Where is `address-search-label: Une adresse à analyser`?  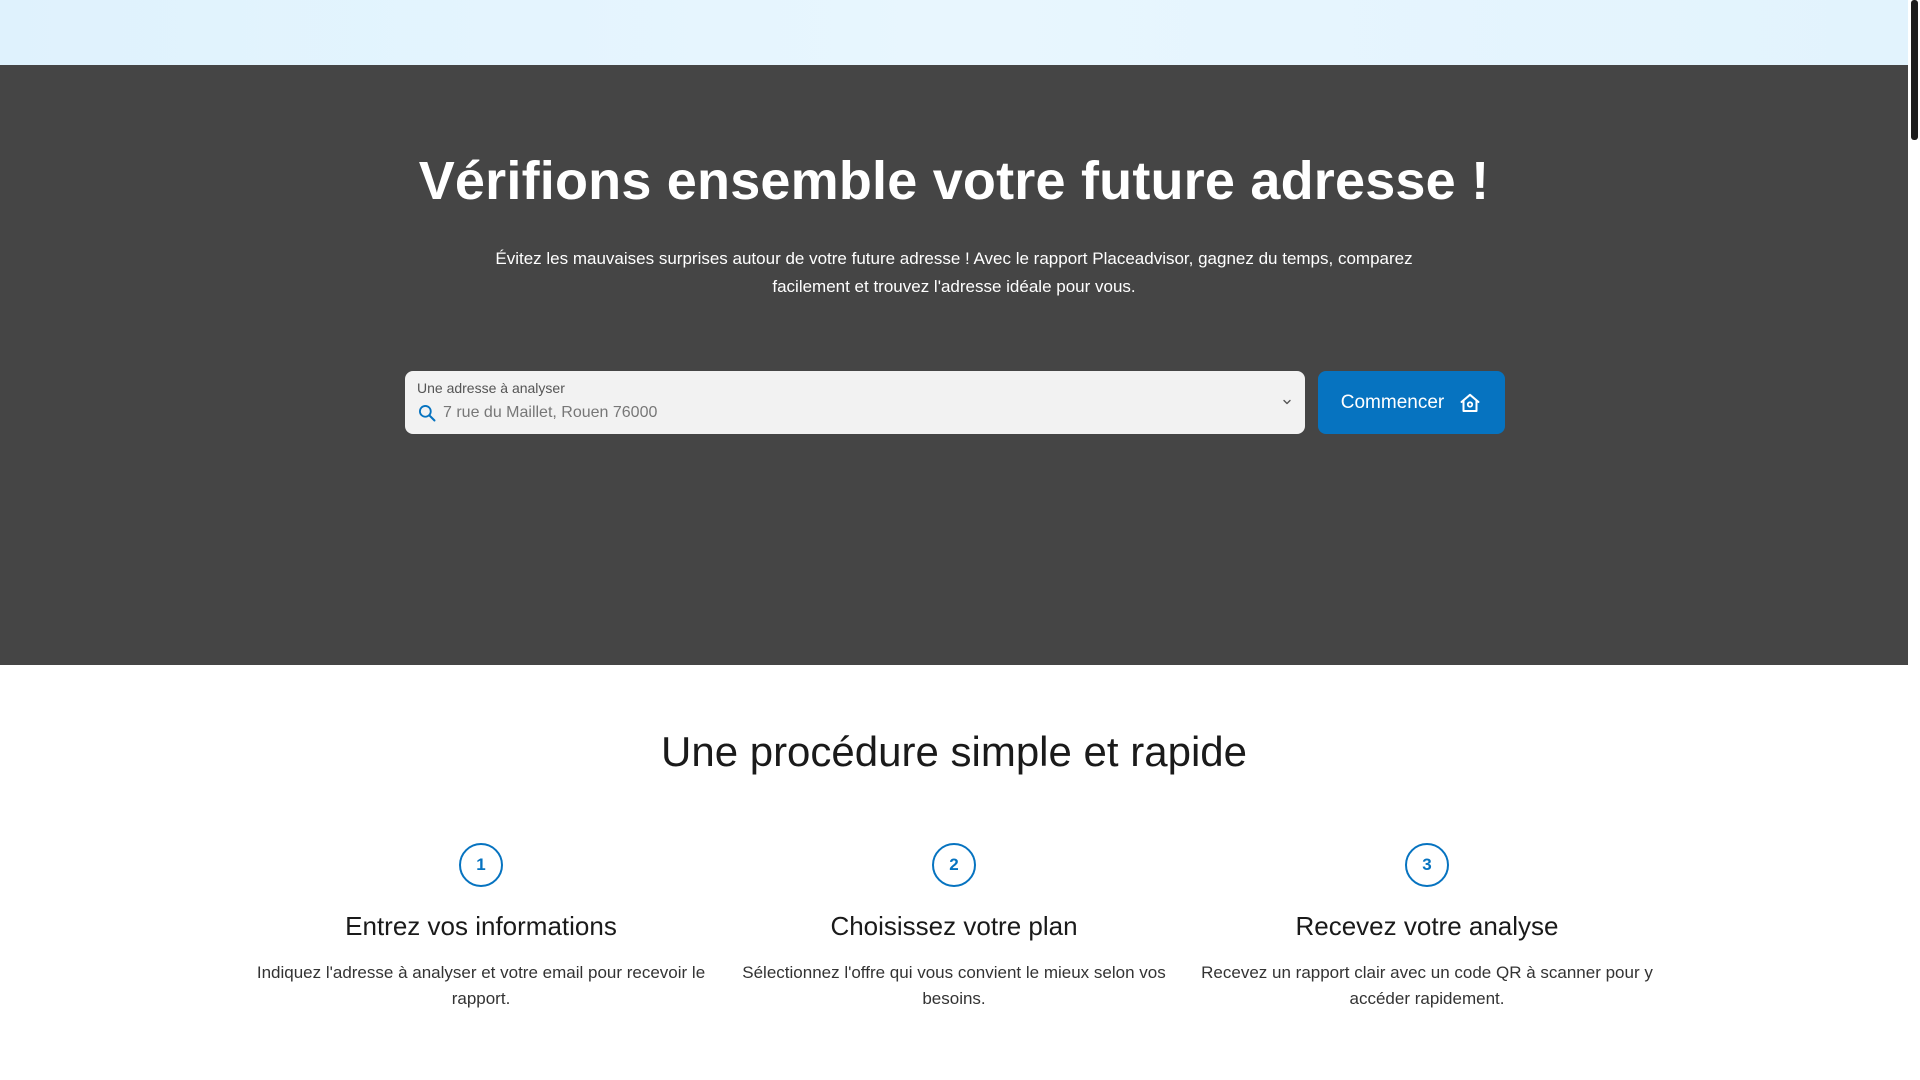 address-search-label: Une adresse à analyser is located at coordinates (491, 388).